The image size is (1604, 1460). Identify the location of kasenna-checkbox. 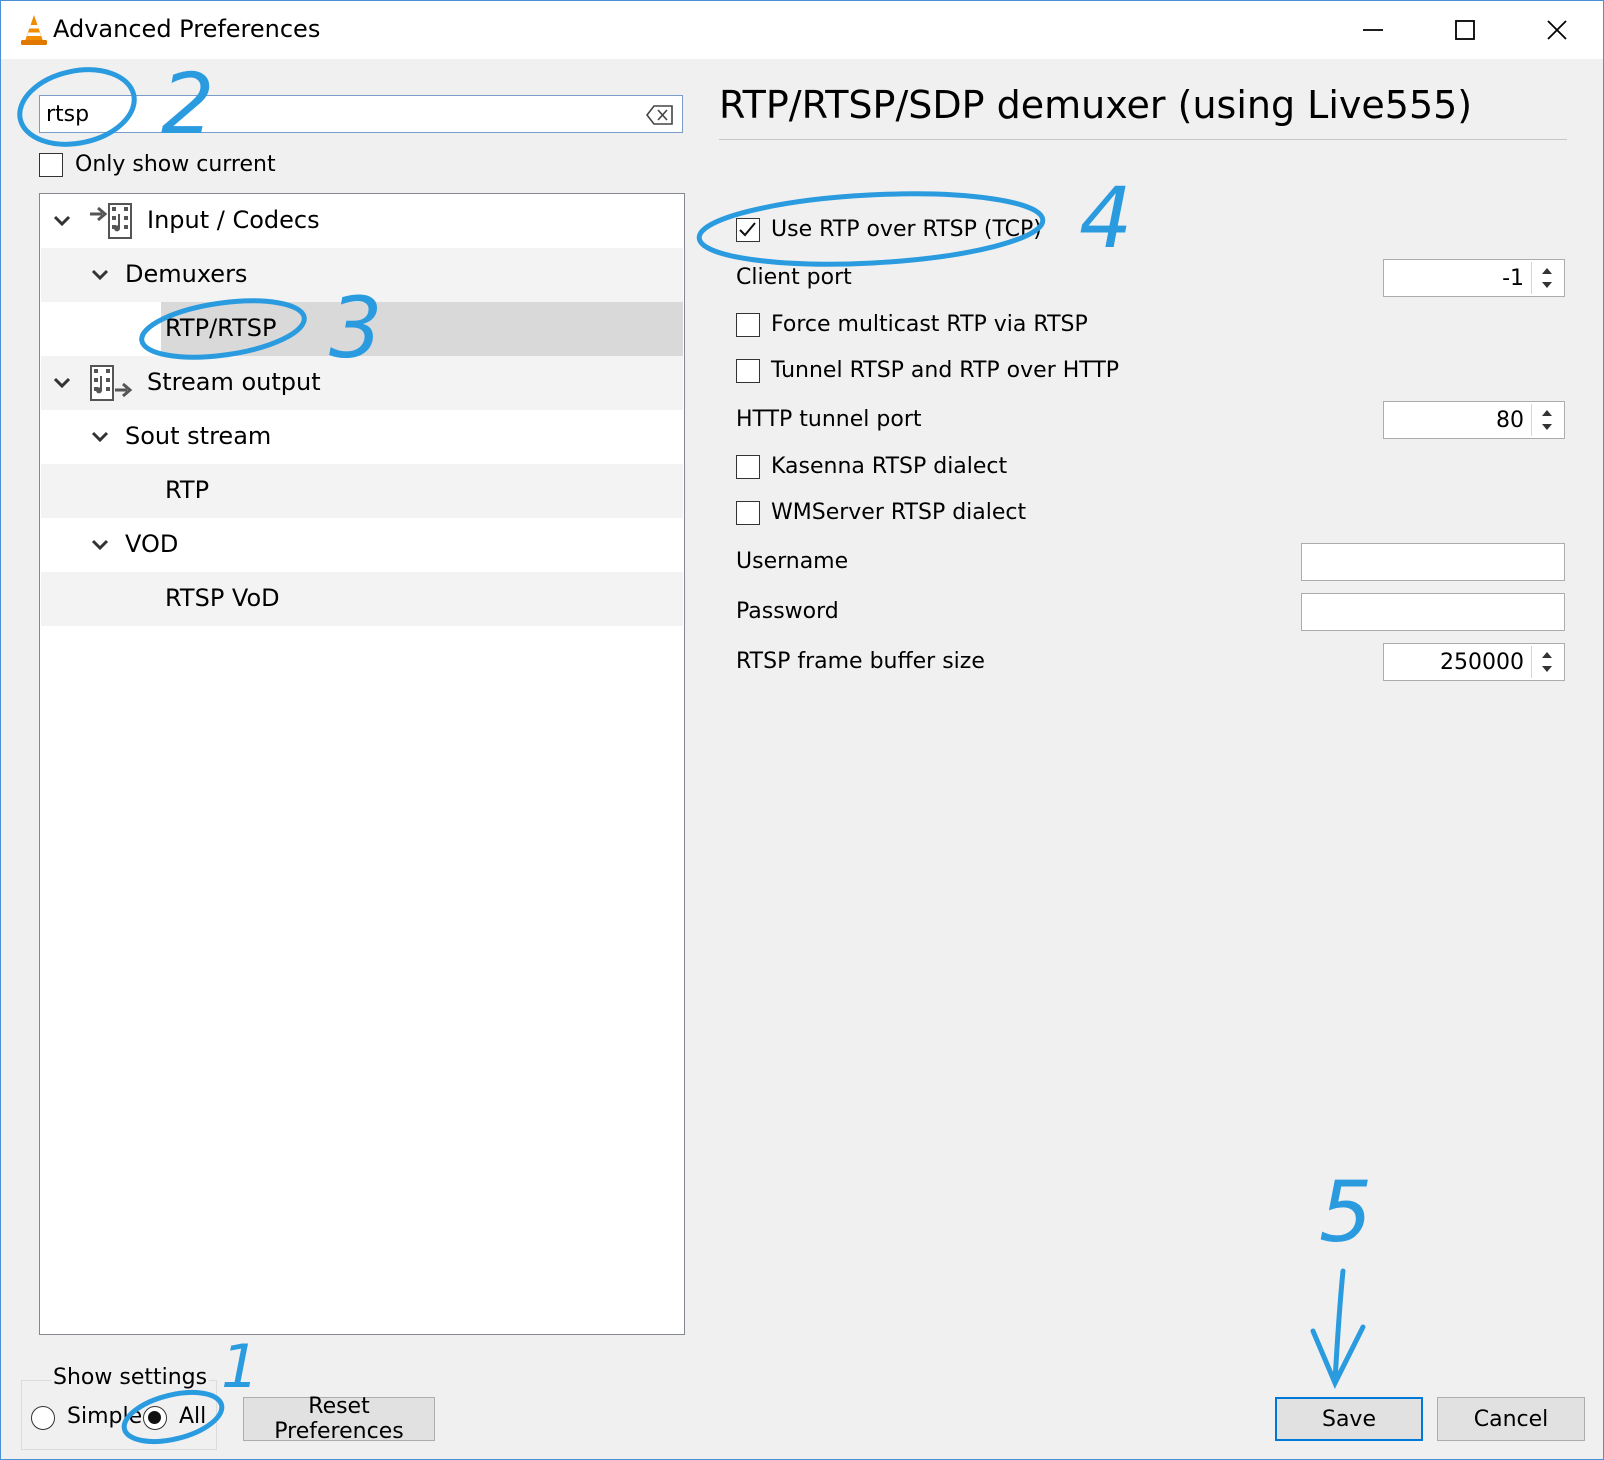
(748, 467).